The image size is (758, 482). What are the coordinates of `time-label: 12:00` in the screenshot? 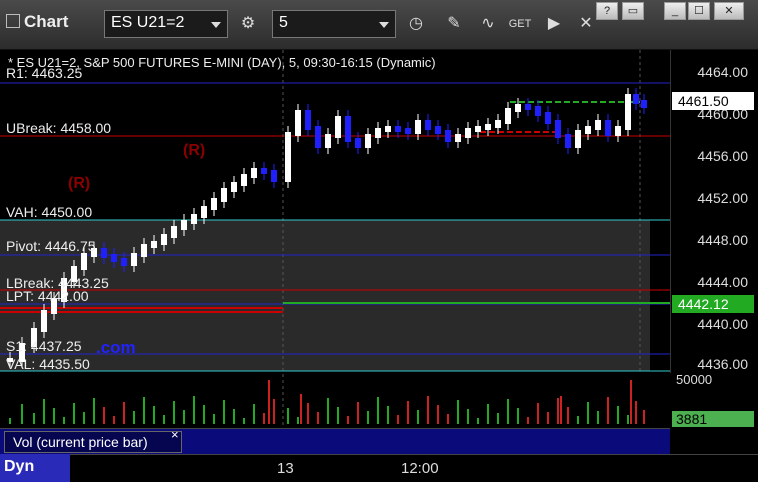 It's located at (420, 468).